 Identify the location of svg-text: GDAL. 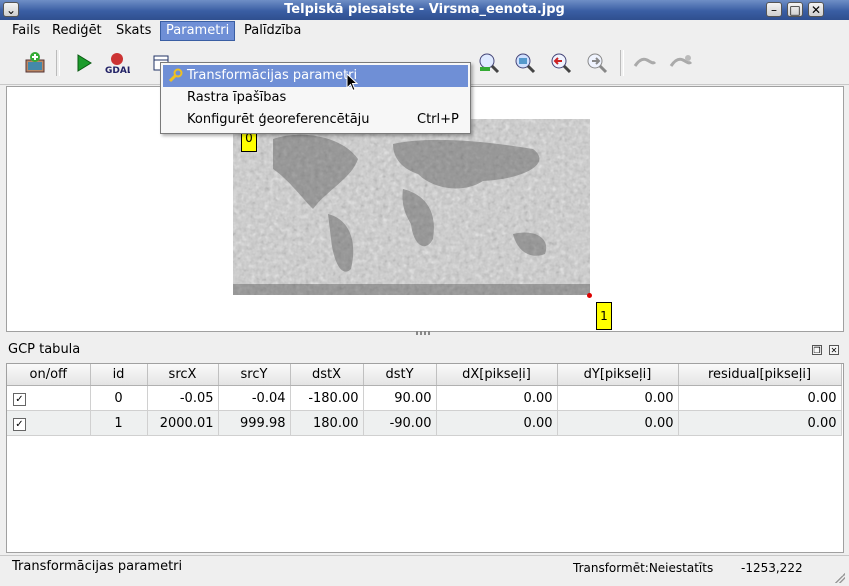
(117, 70).